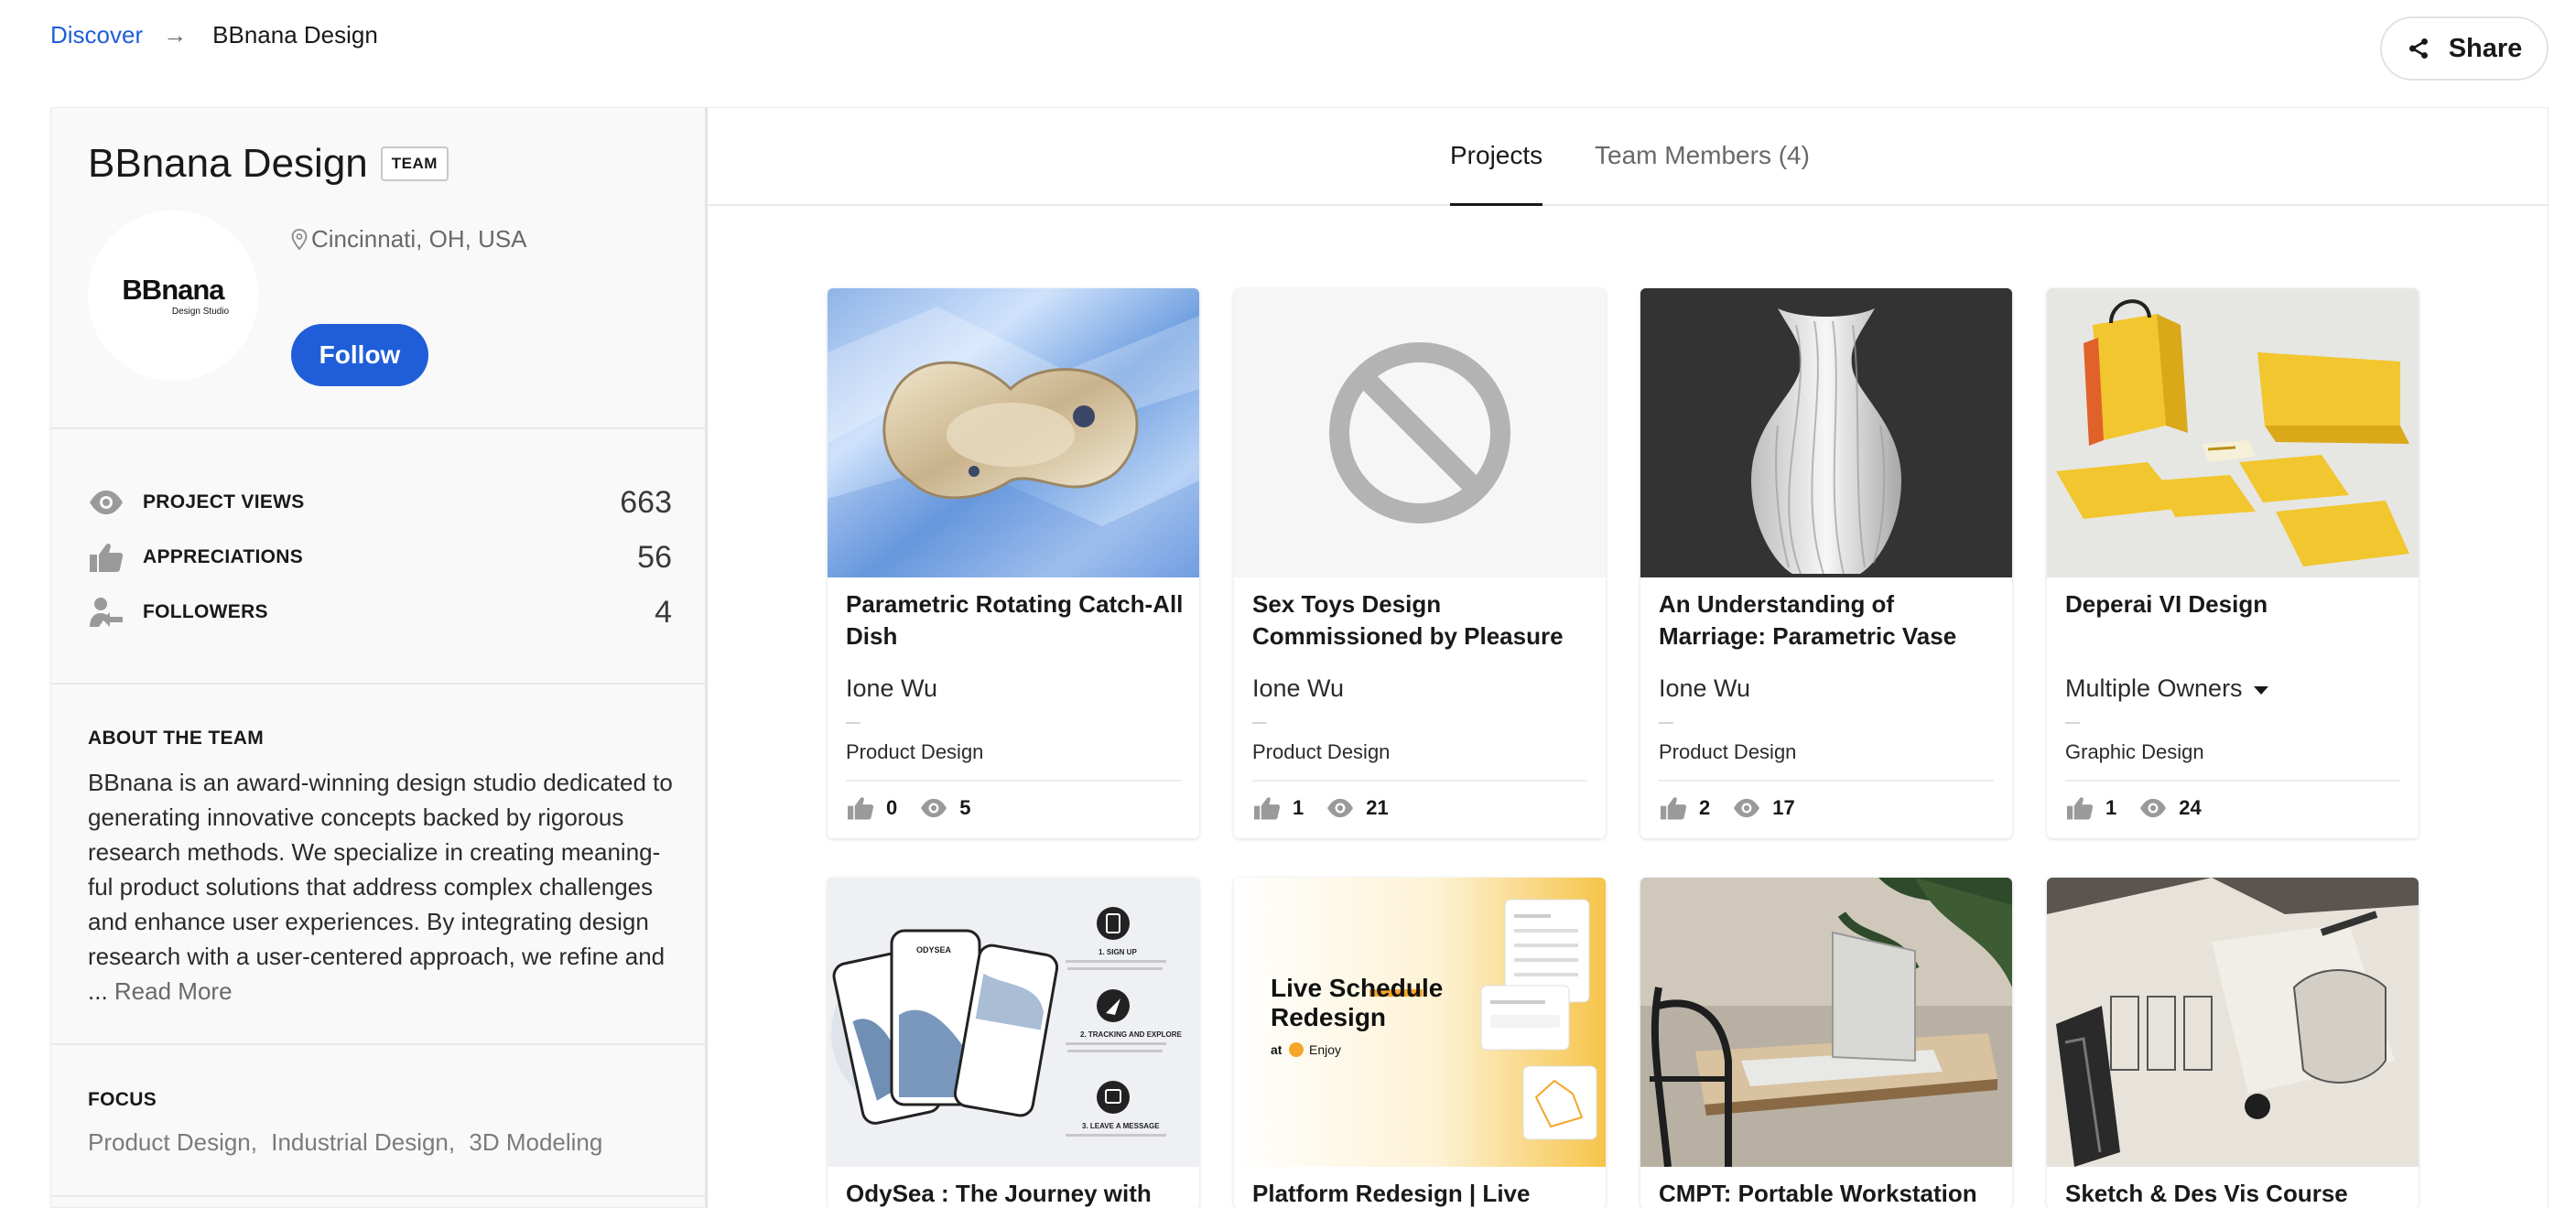  Describe the element at coordinates (2154, 688) in the screenshot. I see `owner-name: Multiple Owners` at that location.